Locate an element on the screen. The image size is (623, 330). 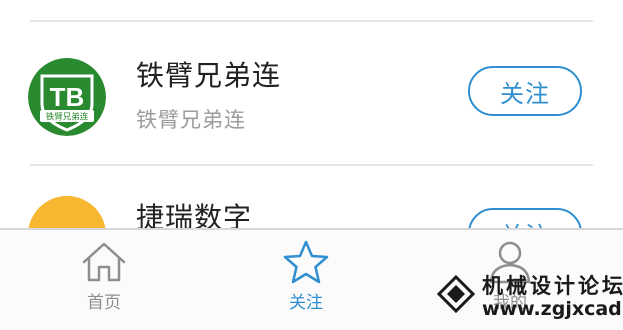
avatar-logo-icon is located at coordinates (67, 214).